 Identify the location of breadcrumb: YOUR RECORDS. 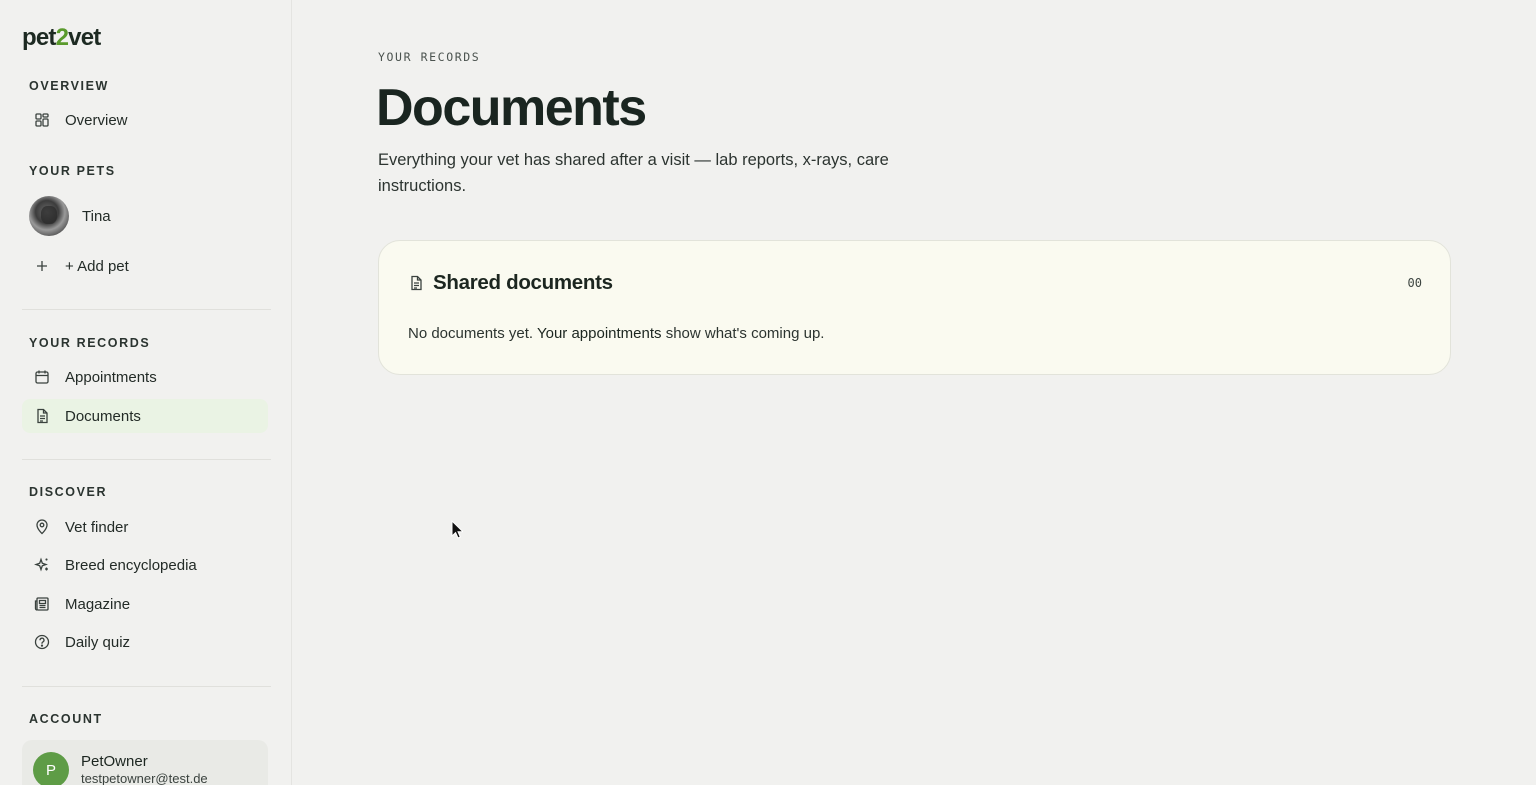
(429, 57).